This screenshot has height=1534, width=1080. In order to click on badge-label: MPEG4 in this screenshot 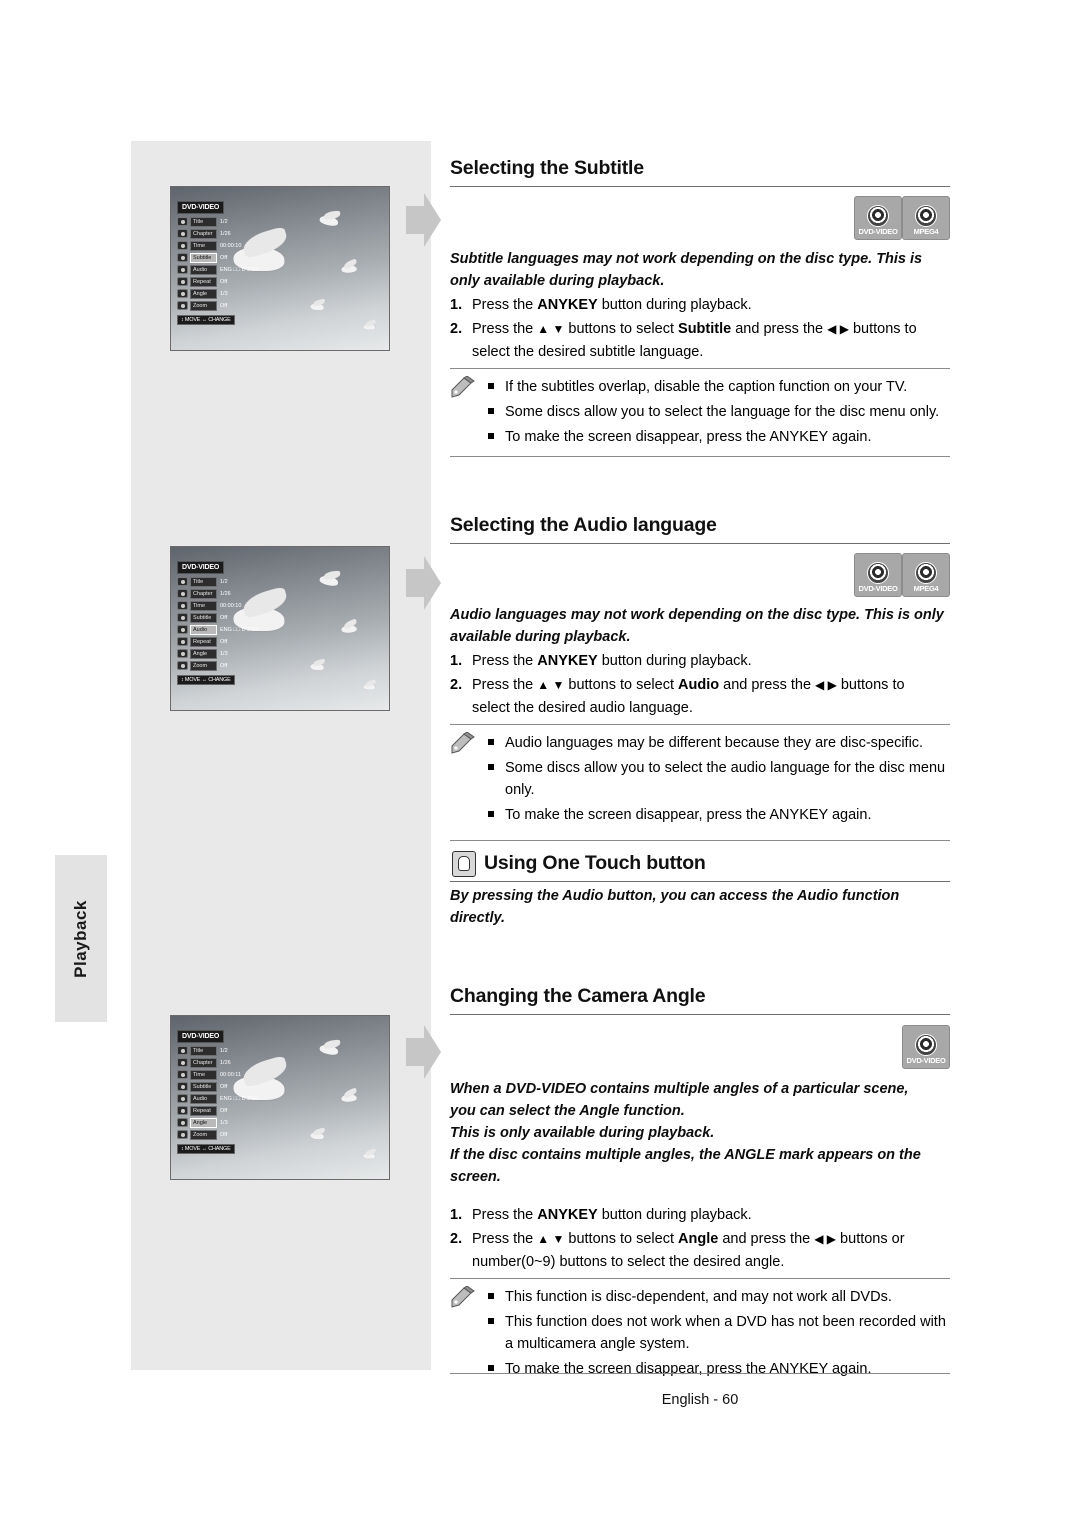, I will do `click(926, 231)`.